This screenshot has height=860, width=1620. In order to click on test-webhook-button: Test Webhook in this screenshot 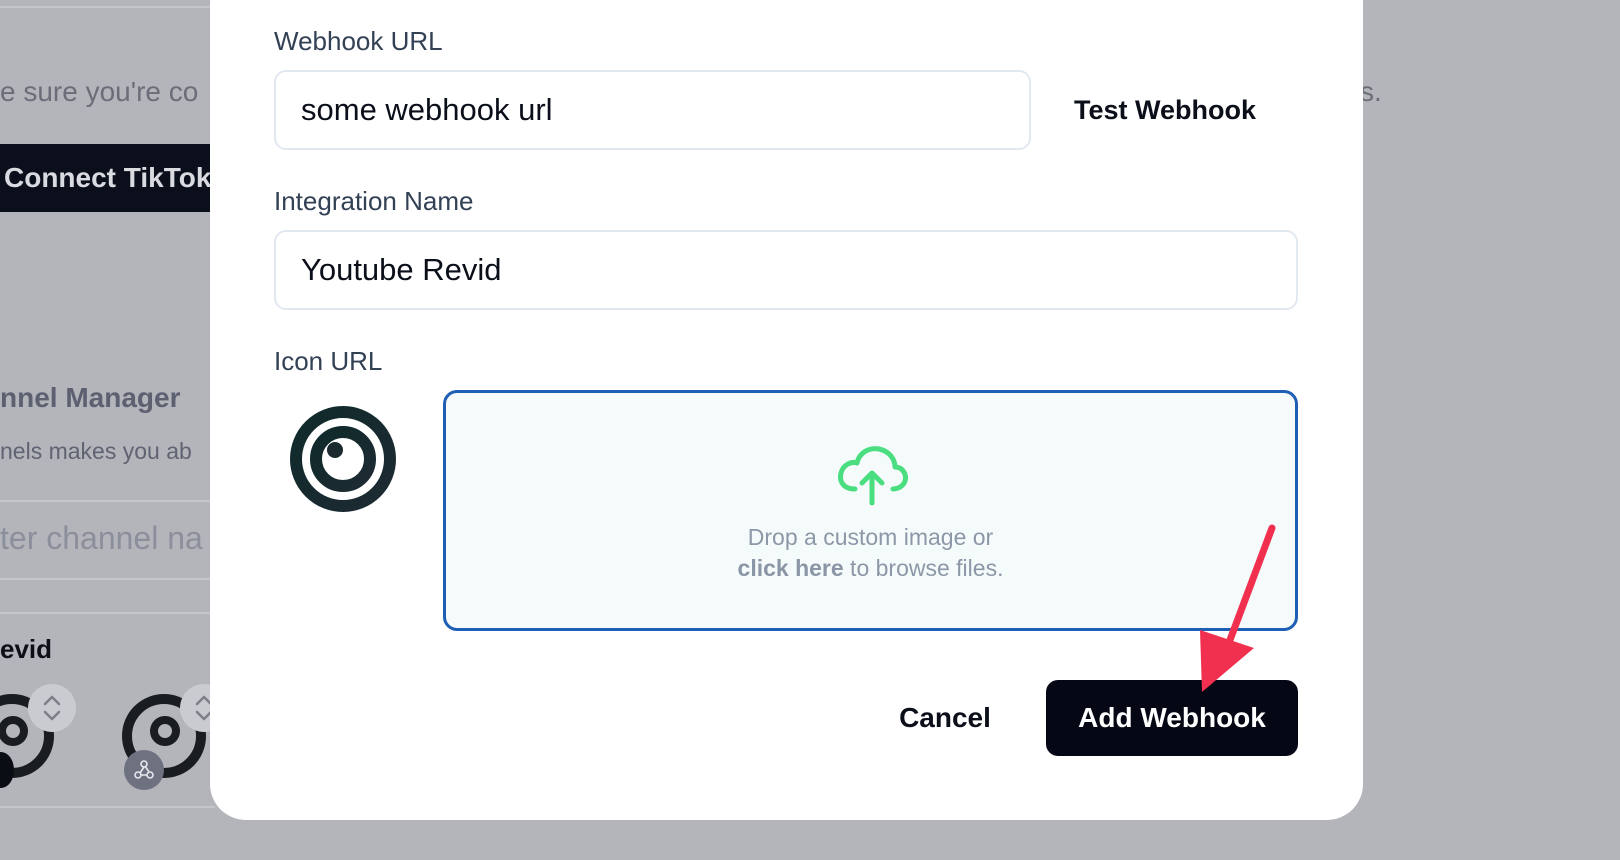, I will do `click(1165, 110)`.